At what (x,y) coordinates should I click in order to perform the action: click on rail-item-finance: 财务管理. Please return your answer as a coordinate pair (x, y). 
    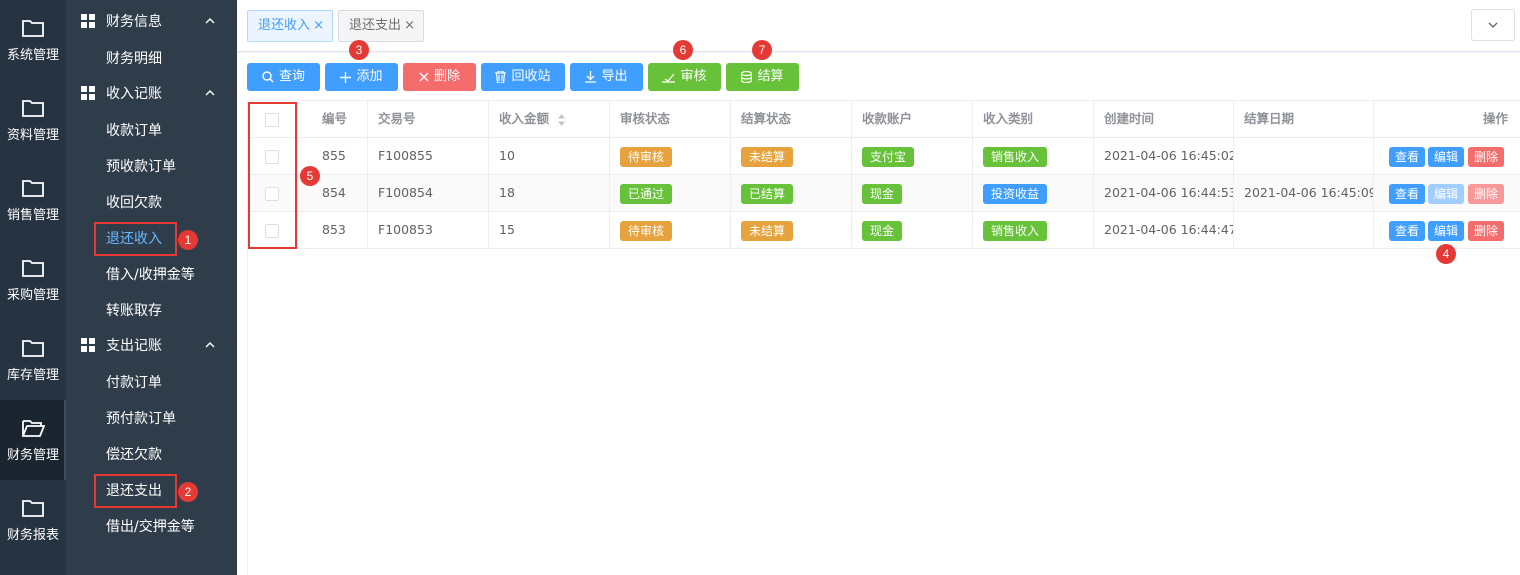
    Looking at the image, I should click on (33, 440).